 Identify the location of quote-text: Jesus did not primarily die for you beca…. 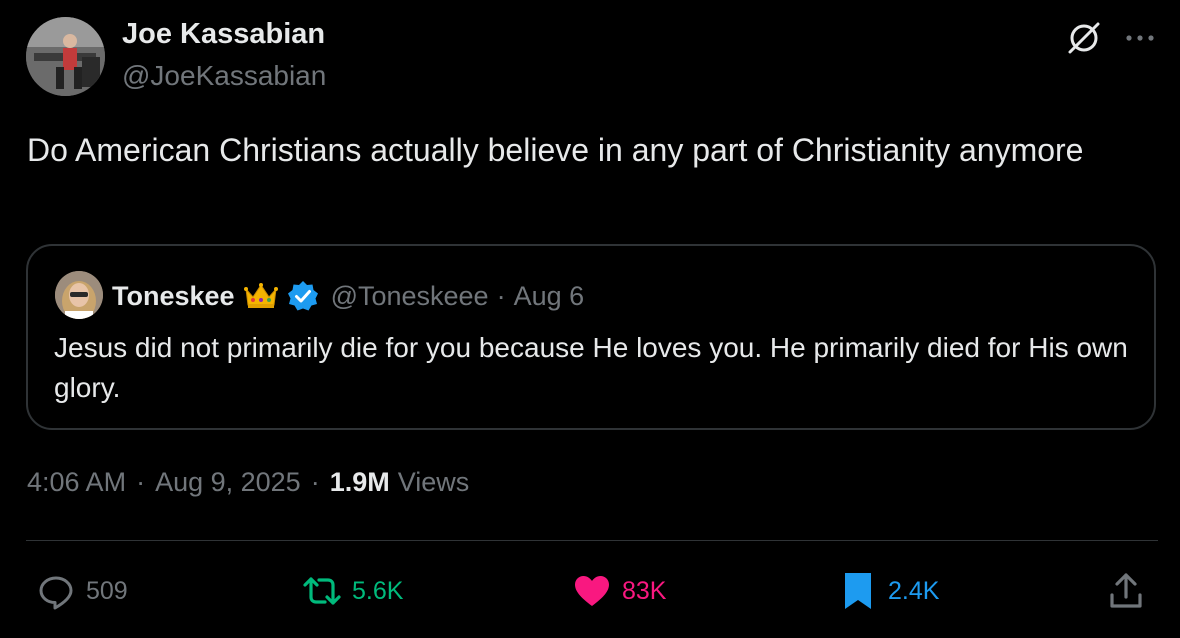
(591, 367).